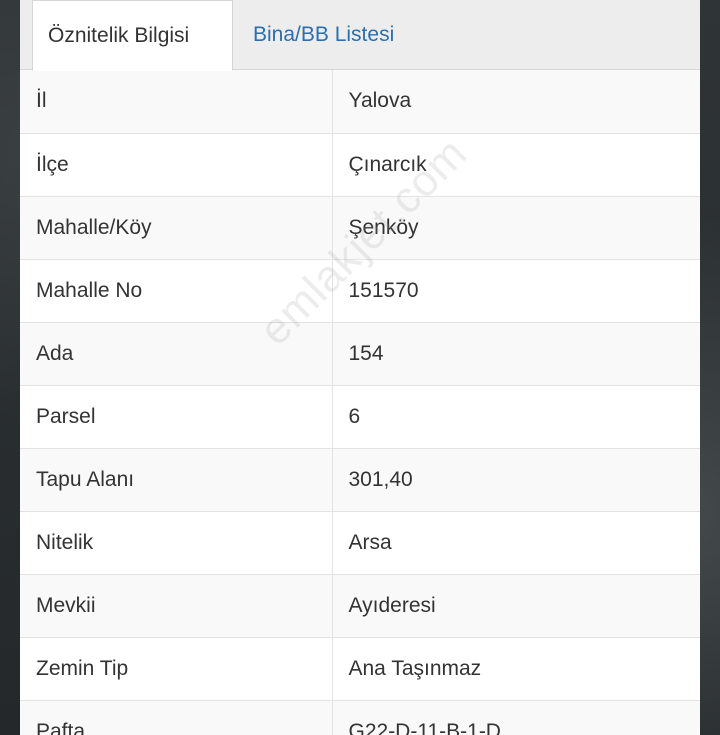 The height and width of the screenshot is (735, 720). What do you see at coordinates (176, 102) in the screenshot?
I see `row-key: İl` at bounding box center [176, 102].